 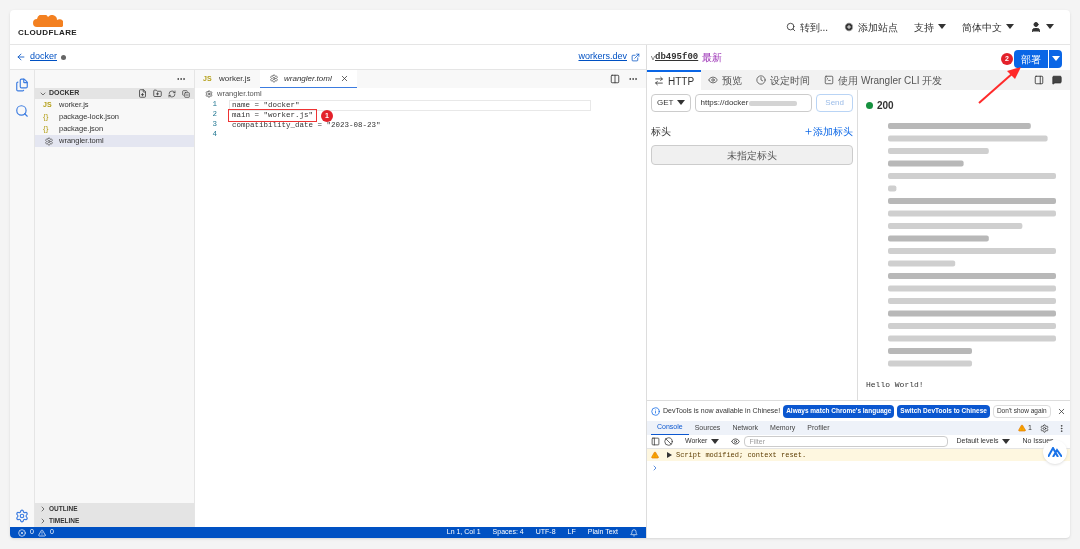 What do you see at coordinates (828, 131) in the screenshot?
I see `add-header-link: 添加标头` at bounding box center [828, 131].